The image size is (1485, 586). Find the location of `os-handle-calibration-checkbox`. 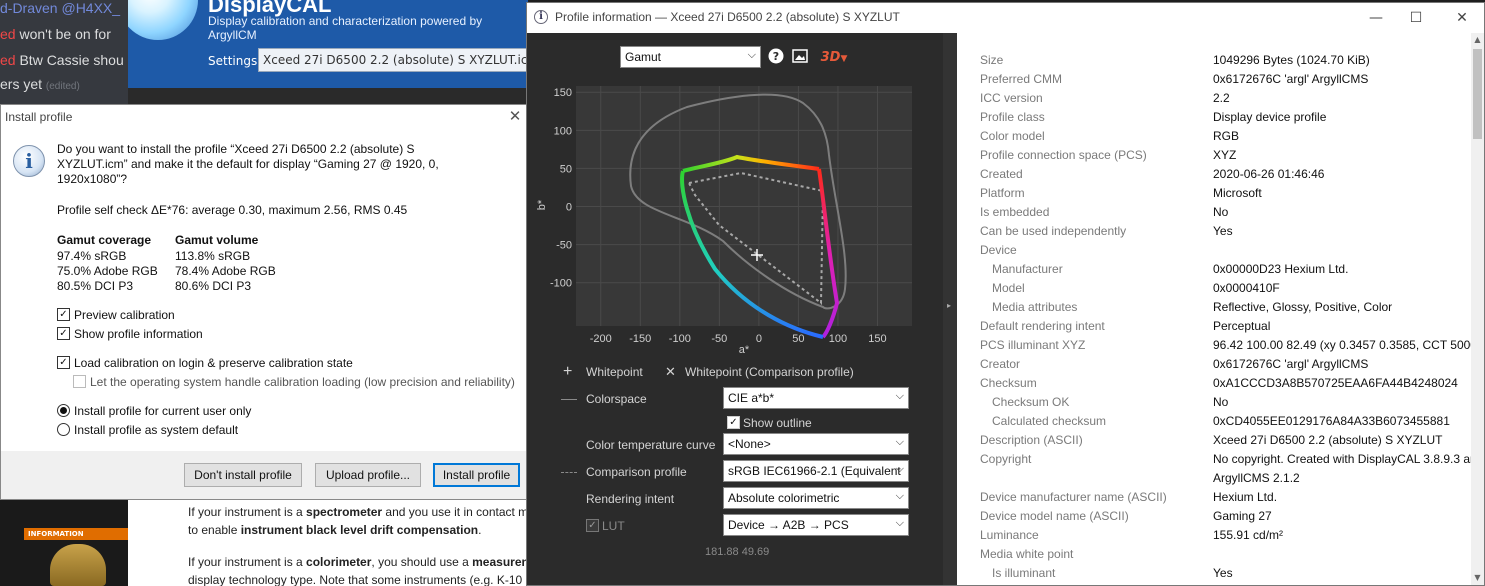

os-handle-calibration-checkbox is located at coordinates (79, 381).